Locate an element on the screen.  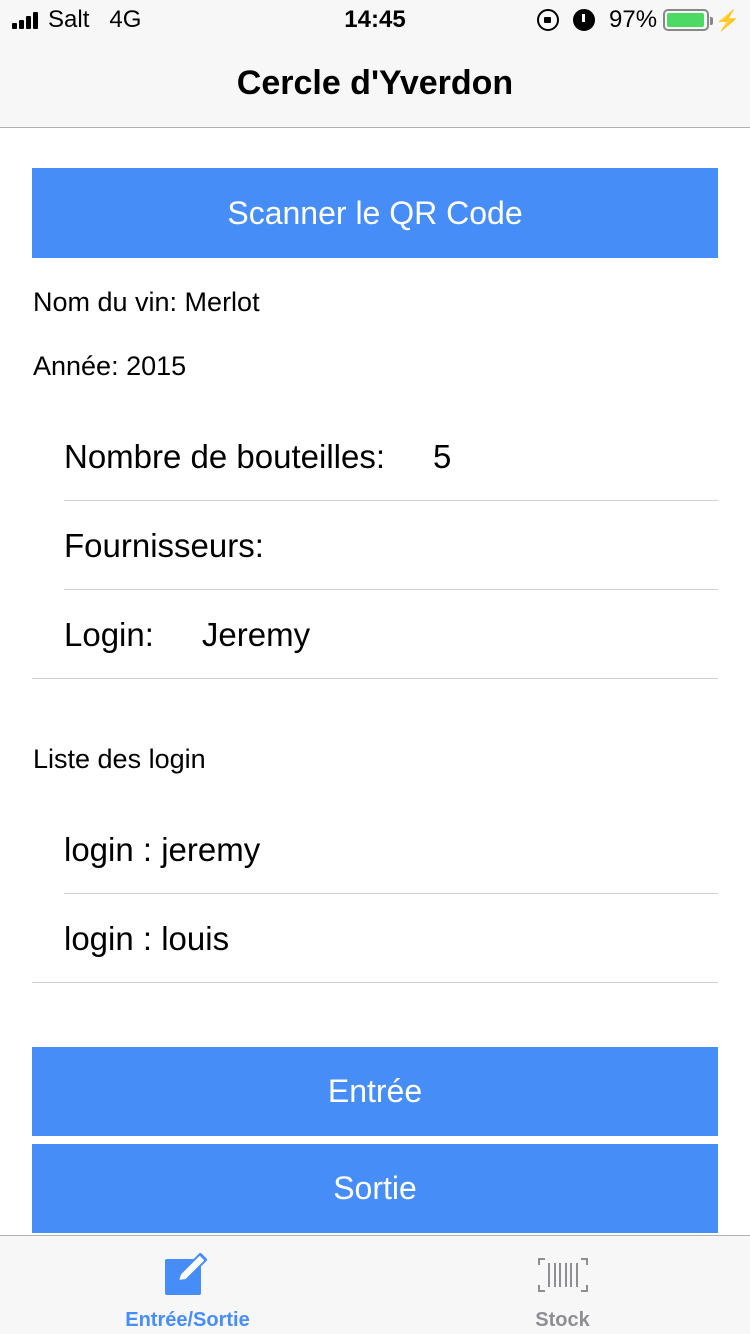
tab-entree-sortie: Entrée/Sortie is located at coordinates (187, 1285).